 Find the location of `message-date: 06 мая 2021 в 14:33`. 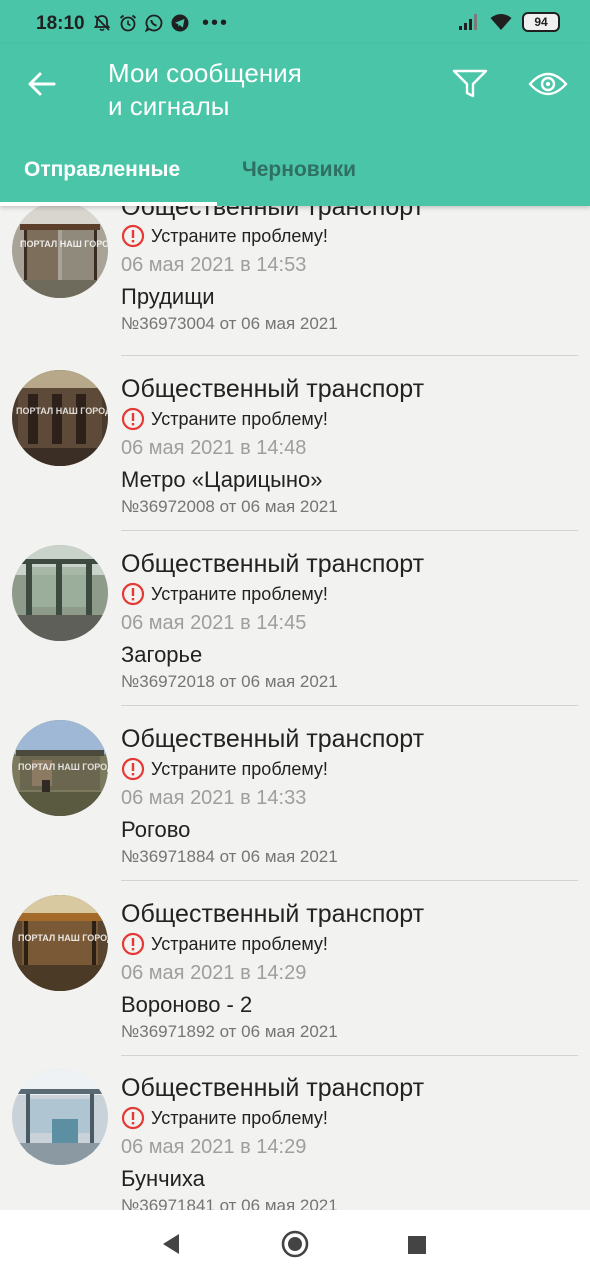

message-date: 06 мая 2021 в 14:33 is located at coordinates (214, 798).